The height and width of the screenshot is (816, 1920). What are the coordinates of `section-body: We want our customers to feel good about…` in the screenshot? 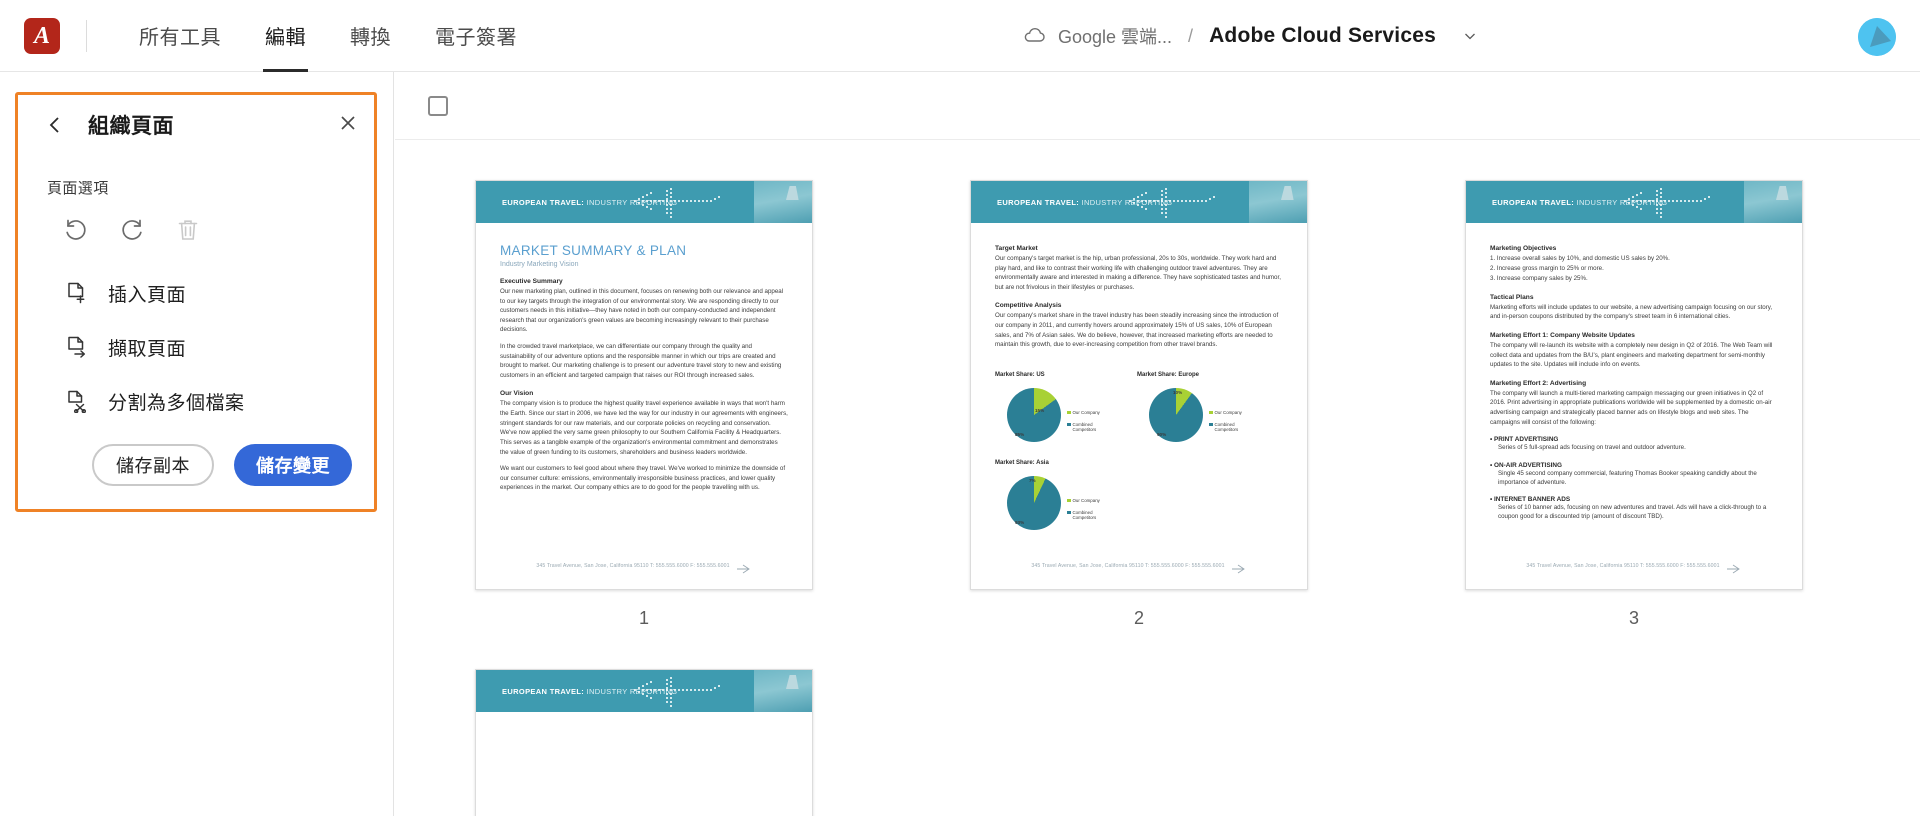 It's located at (643, 478).